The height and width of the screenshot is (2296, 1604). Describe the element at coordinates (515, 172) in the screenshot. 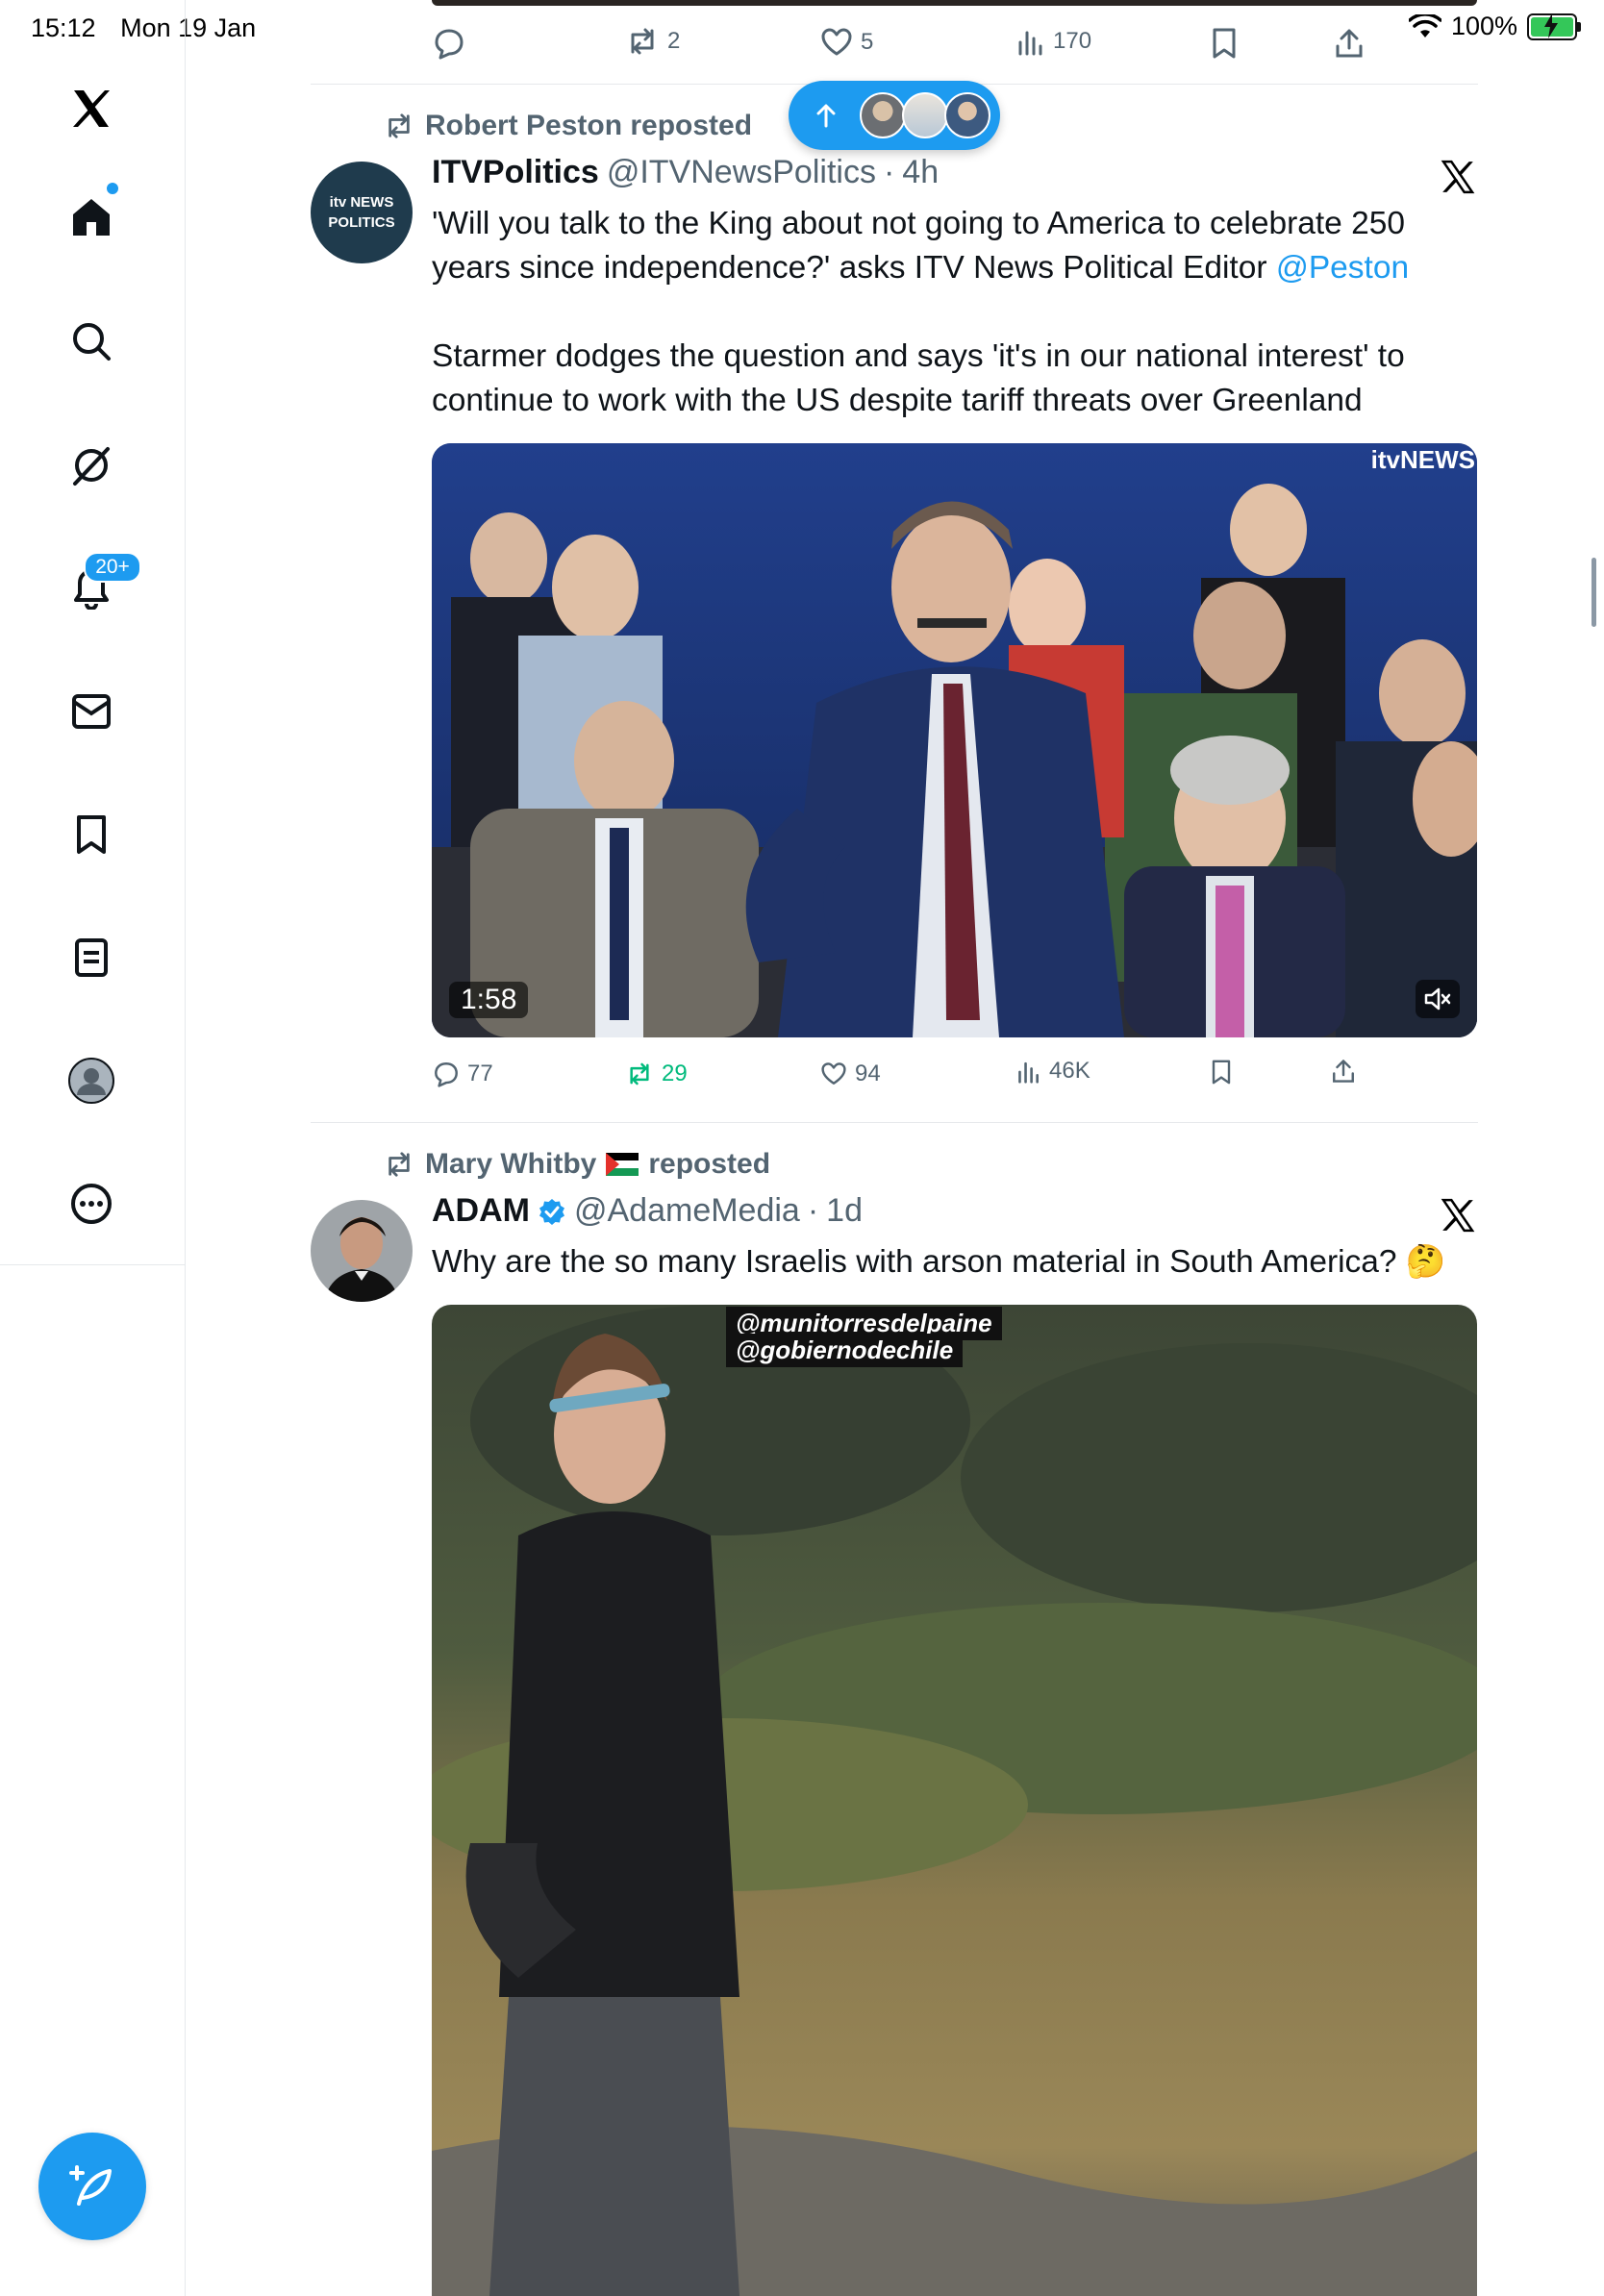

I see `author-name: ITVPolitics` at that location.